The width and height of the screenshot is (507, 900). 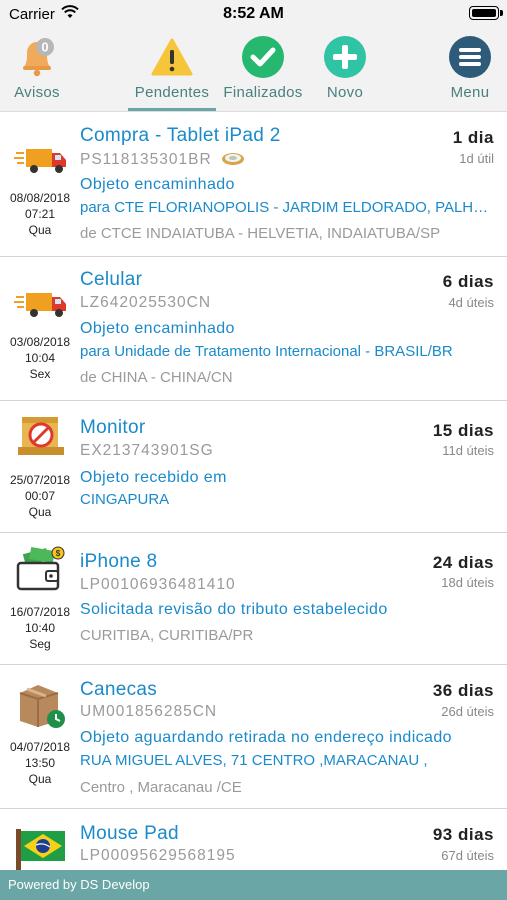 What do you see at coordinates (463, 562) in the screenshot?
I see `elapsed-days: 24 dias` at bounding box center [463, 562].